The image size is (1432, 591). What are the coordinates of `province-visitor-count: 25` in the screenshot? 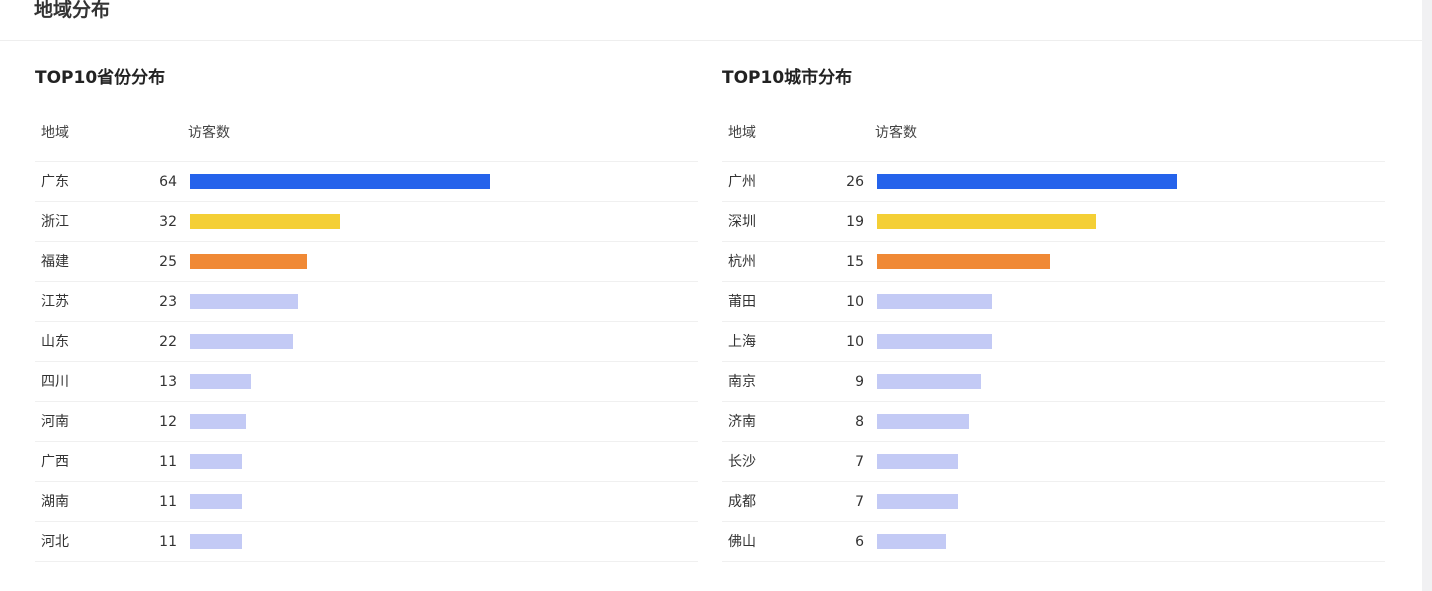 It's located at (168, 262).